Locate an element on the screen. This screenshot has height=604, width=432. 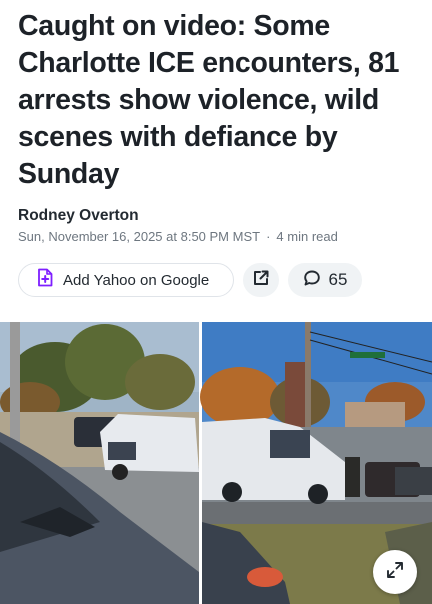
read-time: 4 min read is located at coordinates (307, 236).